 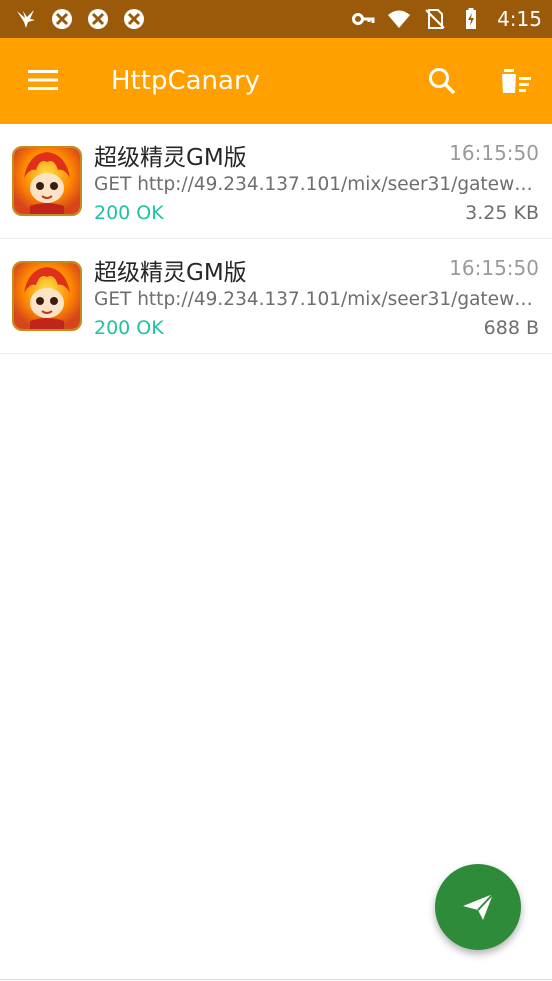 I want to click on system-icons: 4:15, so click(x=446, y=19).